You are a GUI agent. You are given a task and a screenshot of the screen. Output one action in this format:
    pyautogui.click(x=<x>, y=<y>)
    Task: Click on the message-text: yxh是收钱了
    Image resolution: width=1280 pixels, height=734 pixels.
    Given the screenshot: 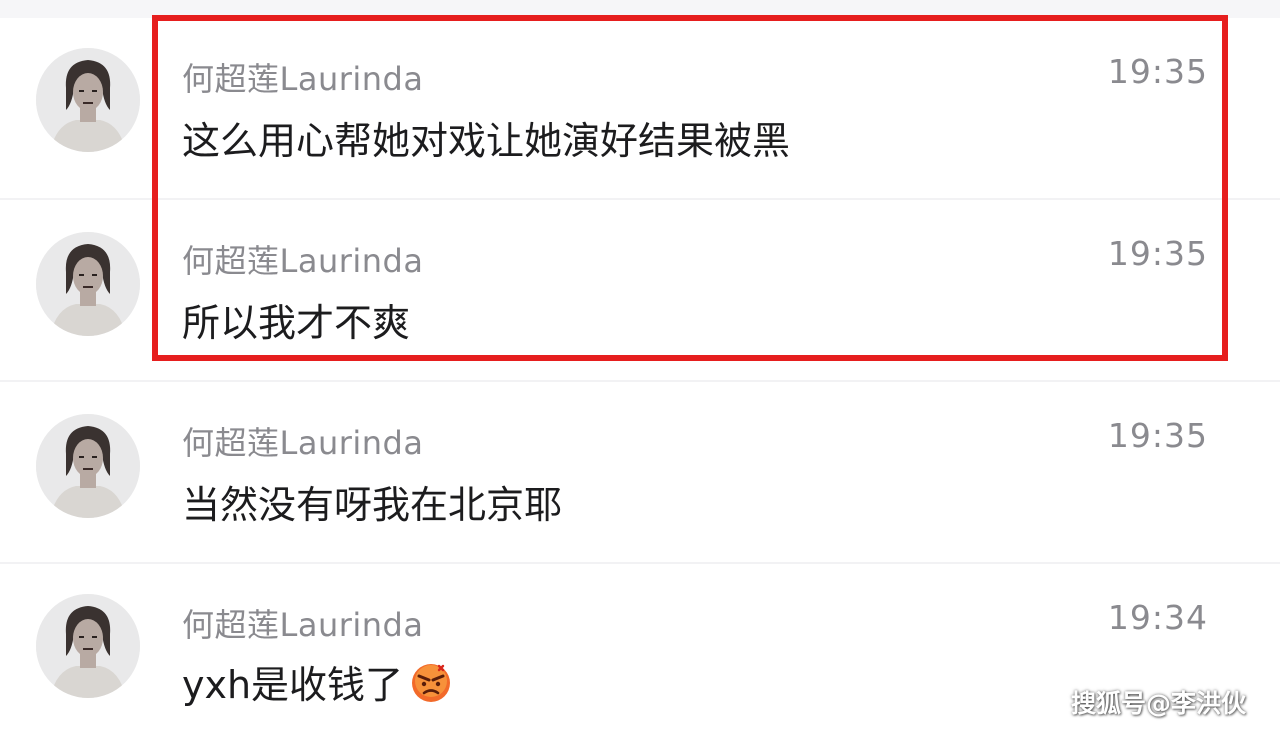 What is the action you would take?
    pyautogui.click(x=293, y=685)
    